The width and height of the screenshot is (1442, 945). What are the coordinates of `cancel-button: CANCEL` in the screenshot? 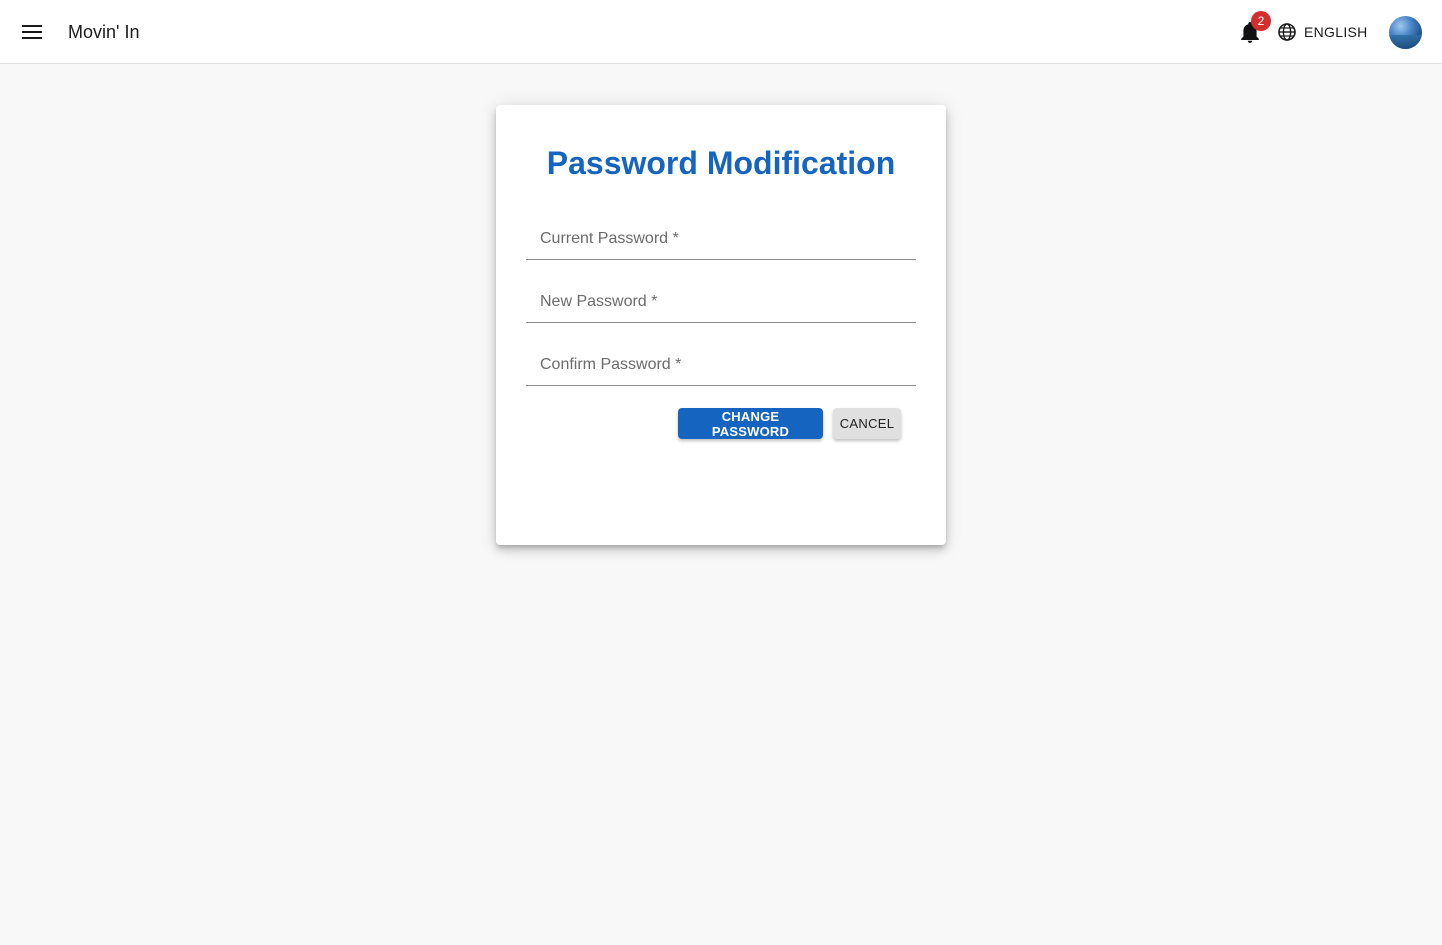 It's located at (867, 423).